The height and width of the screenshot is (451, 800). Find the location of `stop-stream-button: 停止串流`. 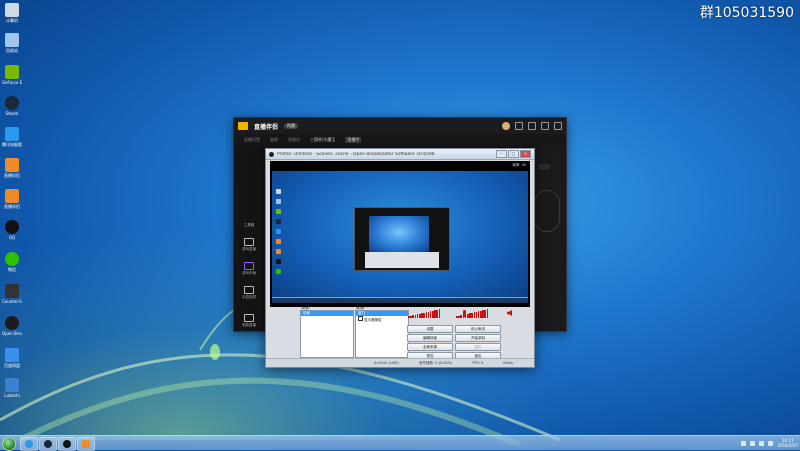

stop-stream-button: 停止串流 is located at coordinates (478, 329).